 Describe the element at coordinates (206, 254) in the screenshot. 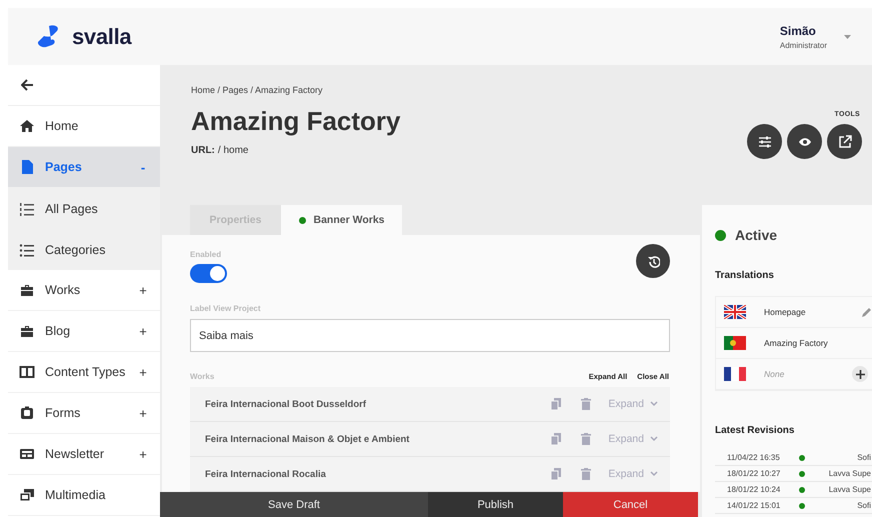

I see `field-label: Enabled` at that location.